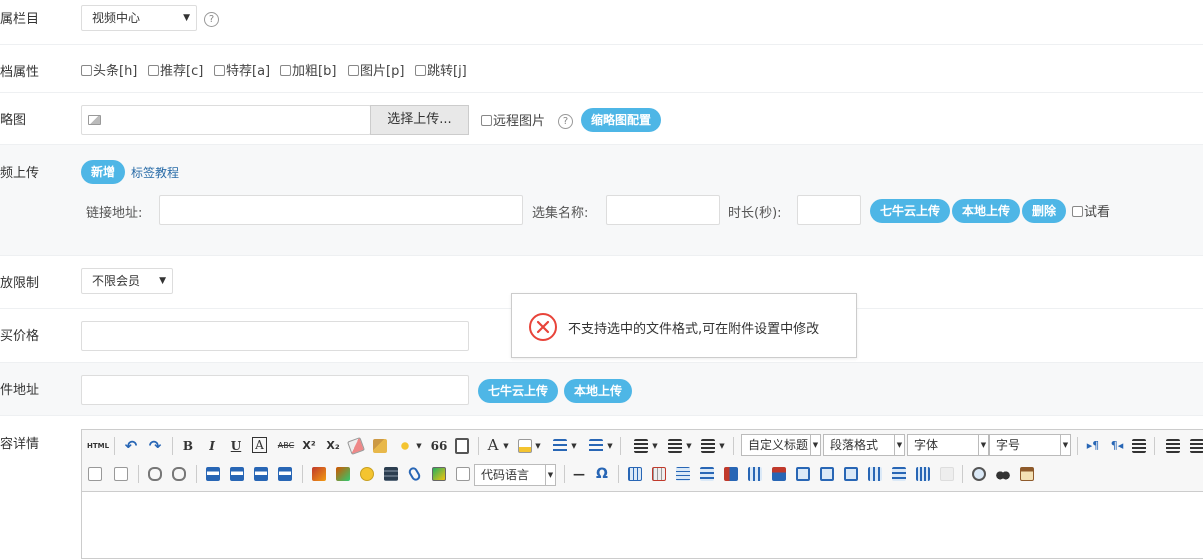  Describe the element at coordinates (923, 474) in the screenshot. I see `split-cols-icon` at that location.